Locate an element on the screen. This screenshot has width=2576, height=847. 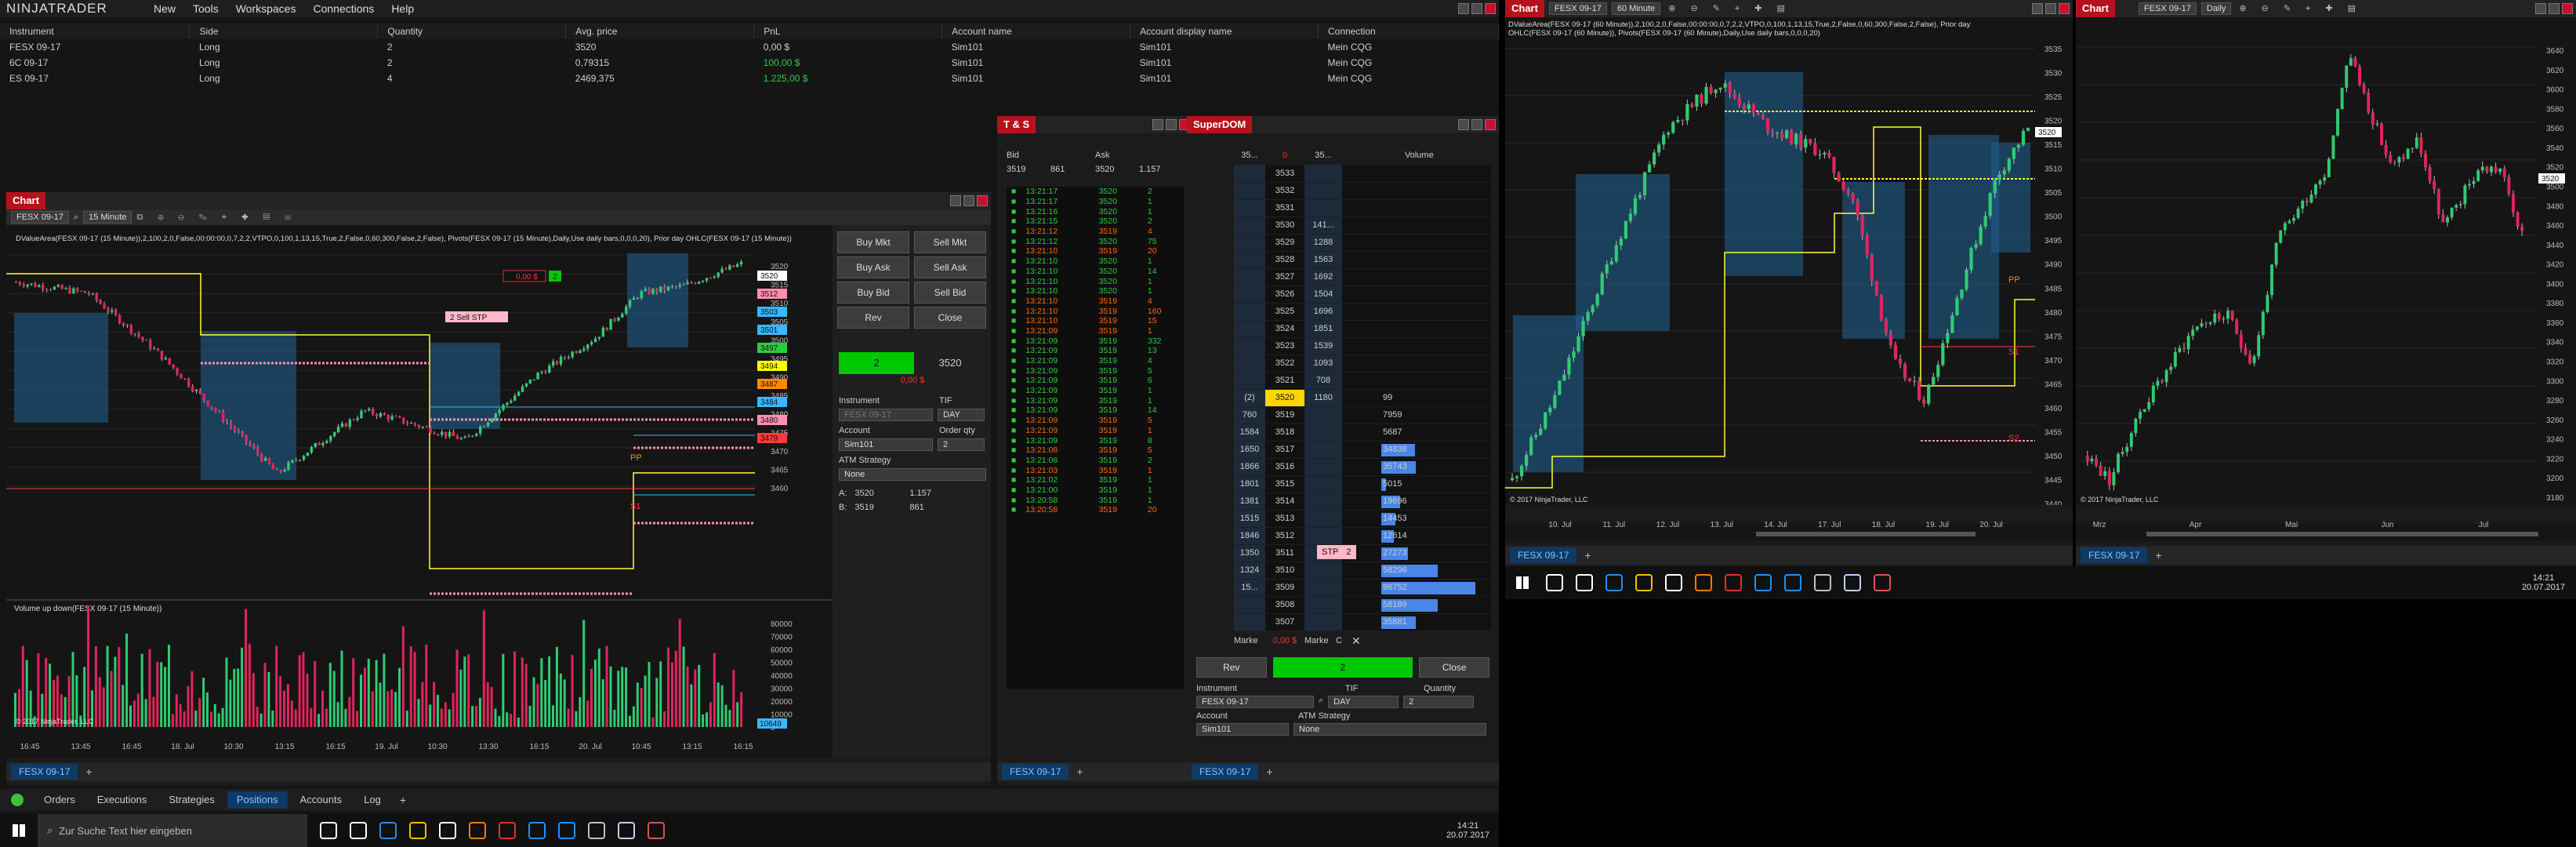
column-header: Instrument is located at coordinates (95, 31).